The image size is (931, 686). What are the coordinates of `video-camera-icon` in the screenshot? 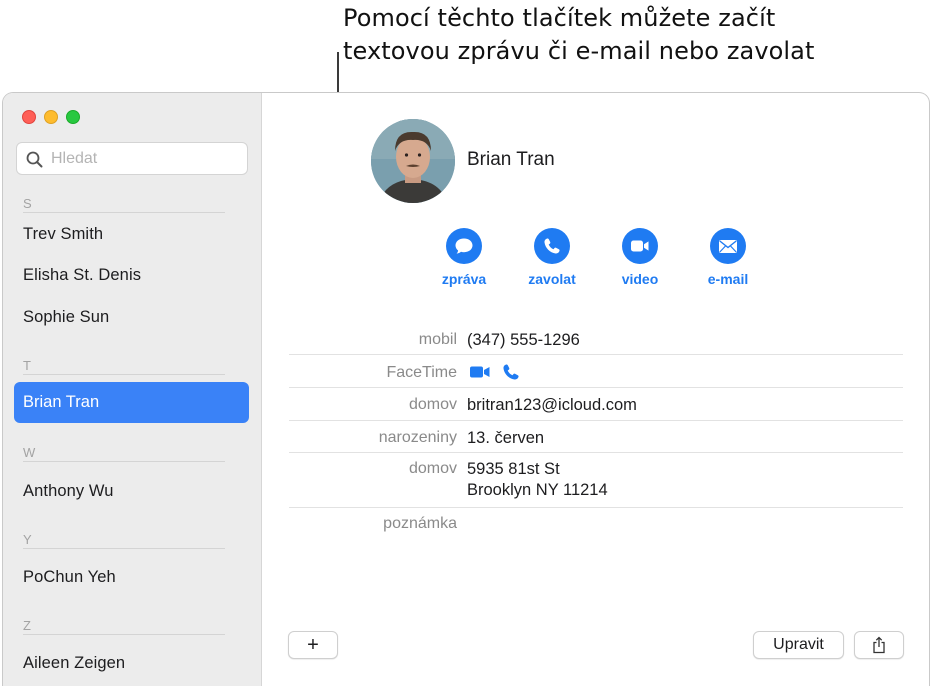 It's located at (640, 246).